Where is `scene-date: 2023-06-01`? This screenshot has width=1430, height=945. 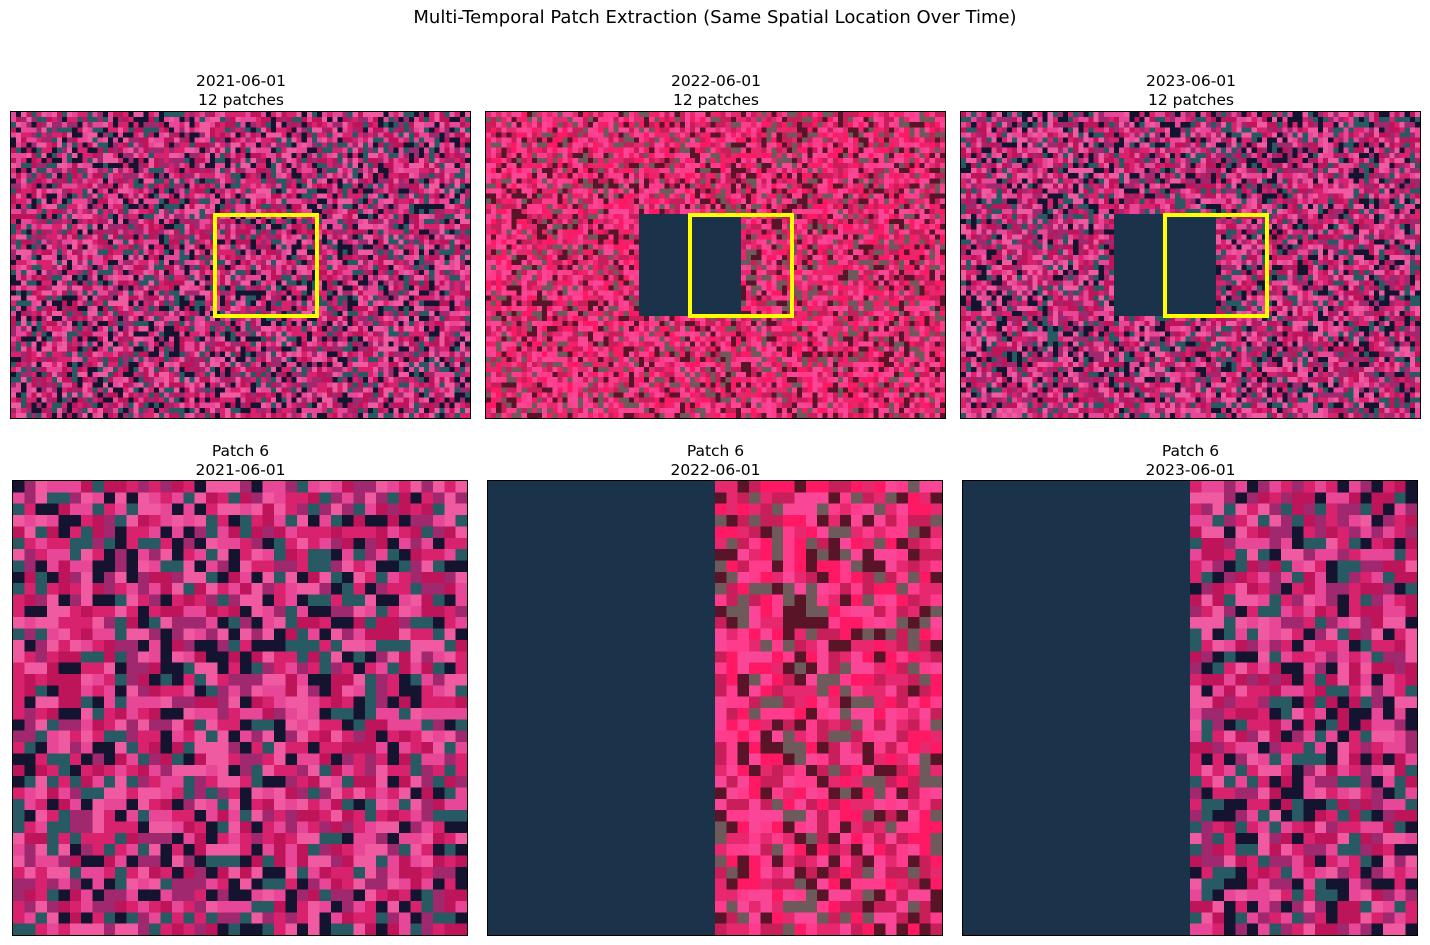 scene-date: 2023-06-01 is located at coordinates (1191, 81).